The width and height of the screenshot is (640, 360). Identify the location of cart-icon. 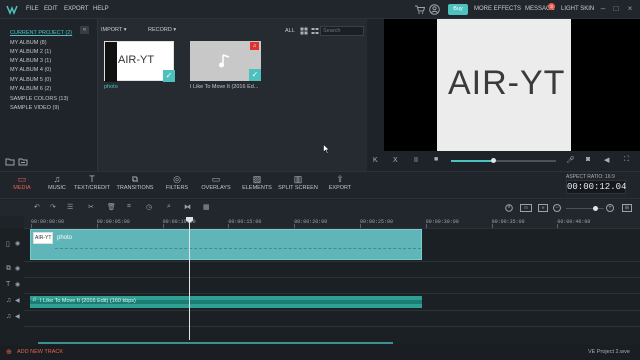
(419, 9).